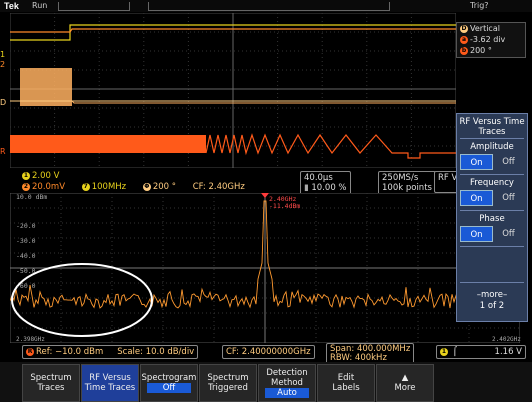  Describe the element at coordinates (506, 339) in the screenshot. I see `stop-frequency: 2.402GHz` at that location.